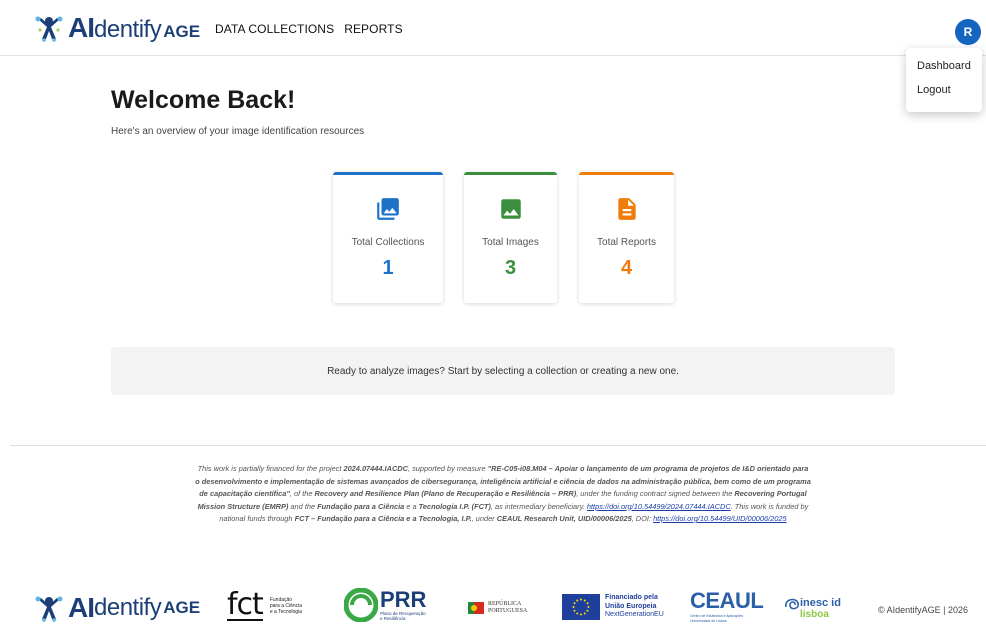  I want to click on stat-label: Total Images, so click(510, 242).